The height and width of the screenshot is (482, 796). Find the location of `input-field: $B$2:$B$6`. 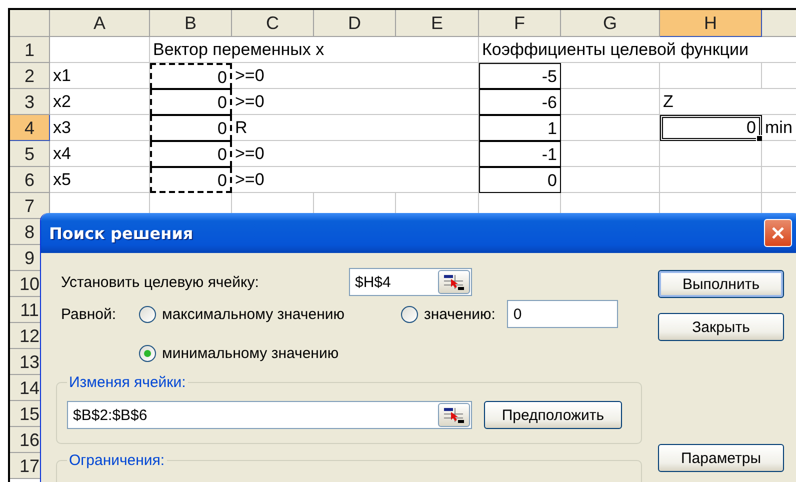

input-field: $B$2:$B$6 is located at coordinates (269, 415).